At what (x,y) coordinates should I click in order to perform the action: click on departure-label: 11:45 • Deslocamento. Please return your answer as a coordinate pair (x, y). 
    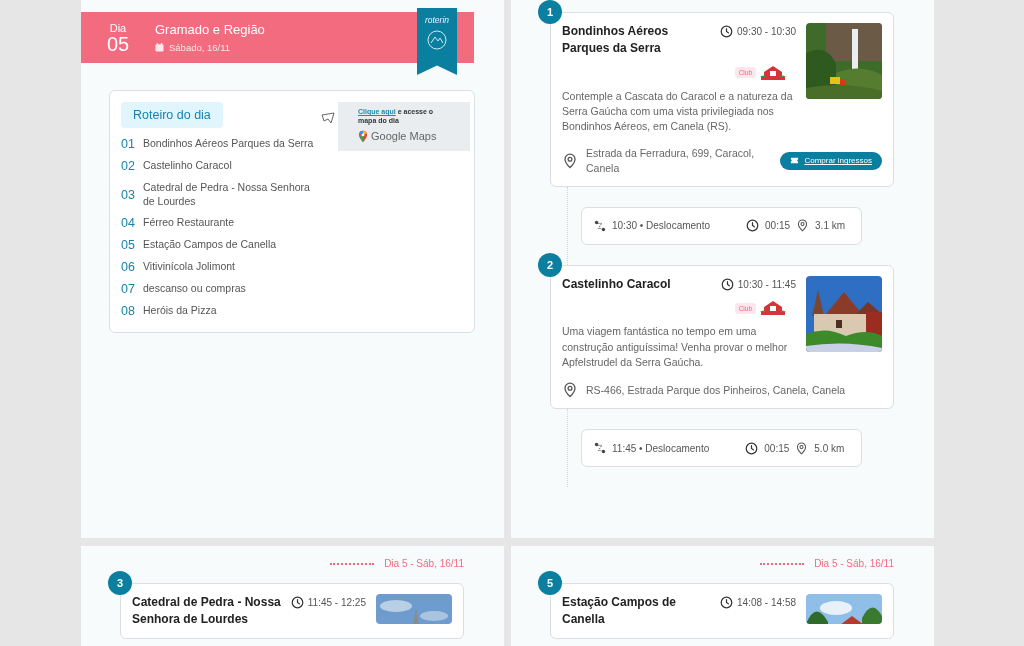
    Looking at the image, I should click on (661, 448).